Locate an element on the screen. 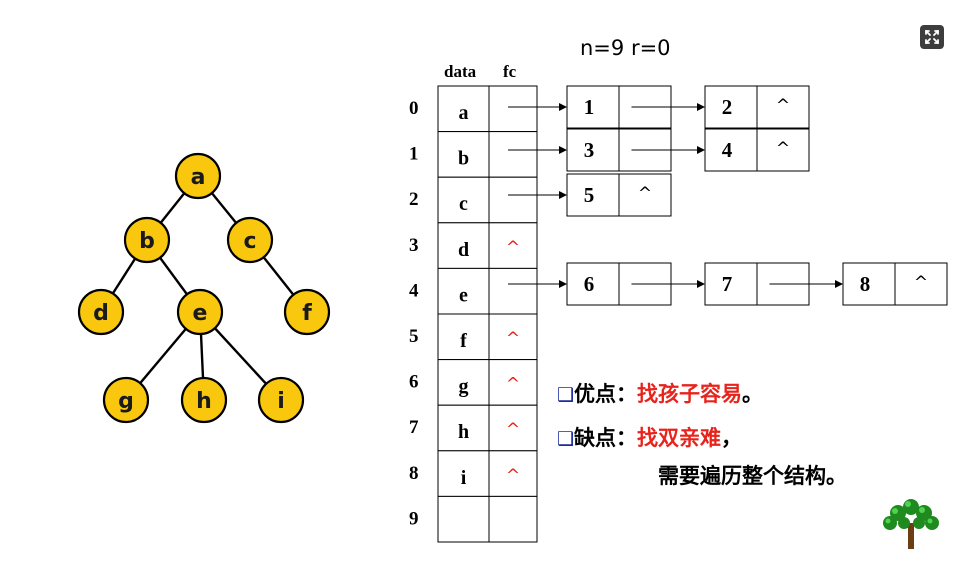  parent-array-table: 0 a1 b2 c3 d ^4 e5 f ^6 g ^7 h ^8 i ^9 is located at coordinates (473, 314).